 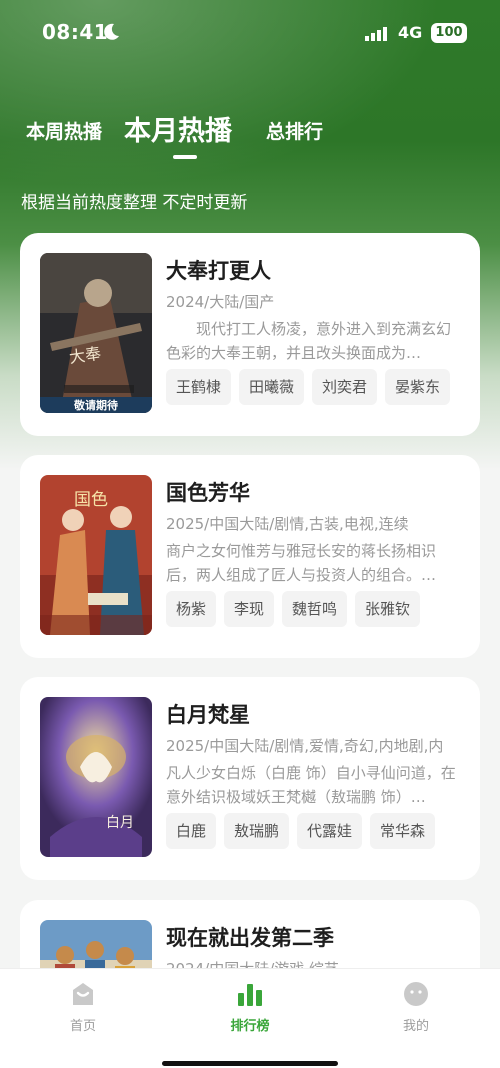 I want to click on cast-tag: 张雅钦, so click(x=388, y=609).